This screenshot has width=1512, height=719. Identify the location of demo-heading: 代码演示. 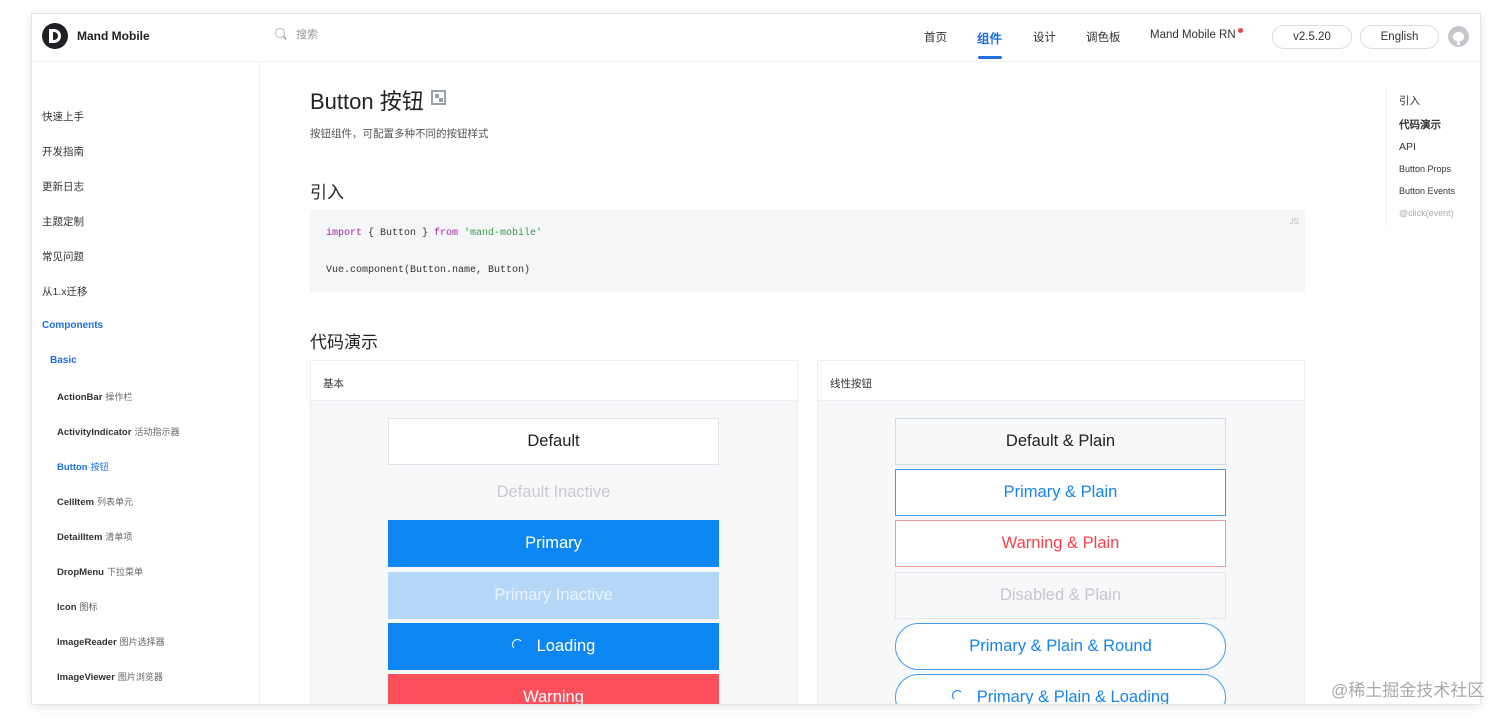
(344, 342).